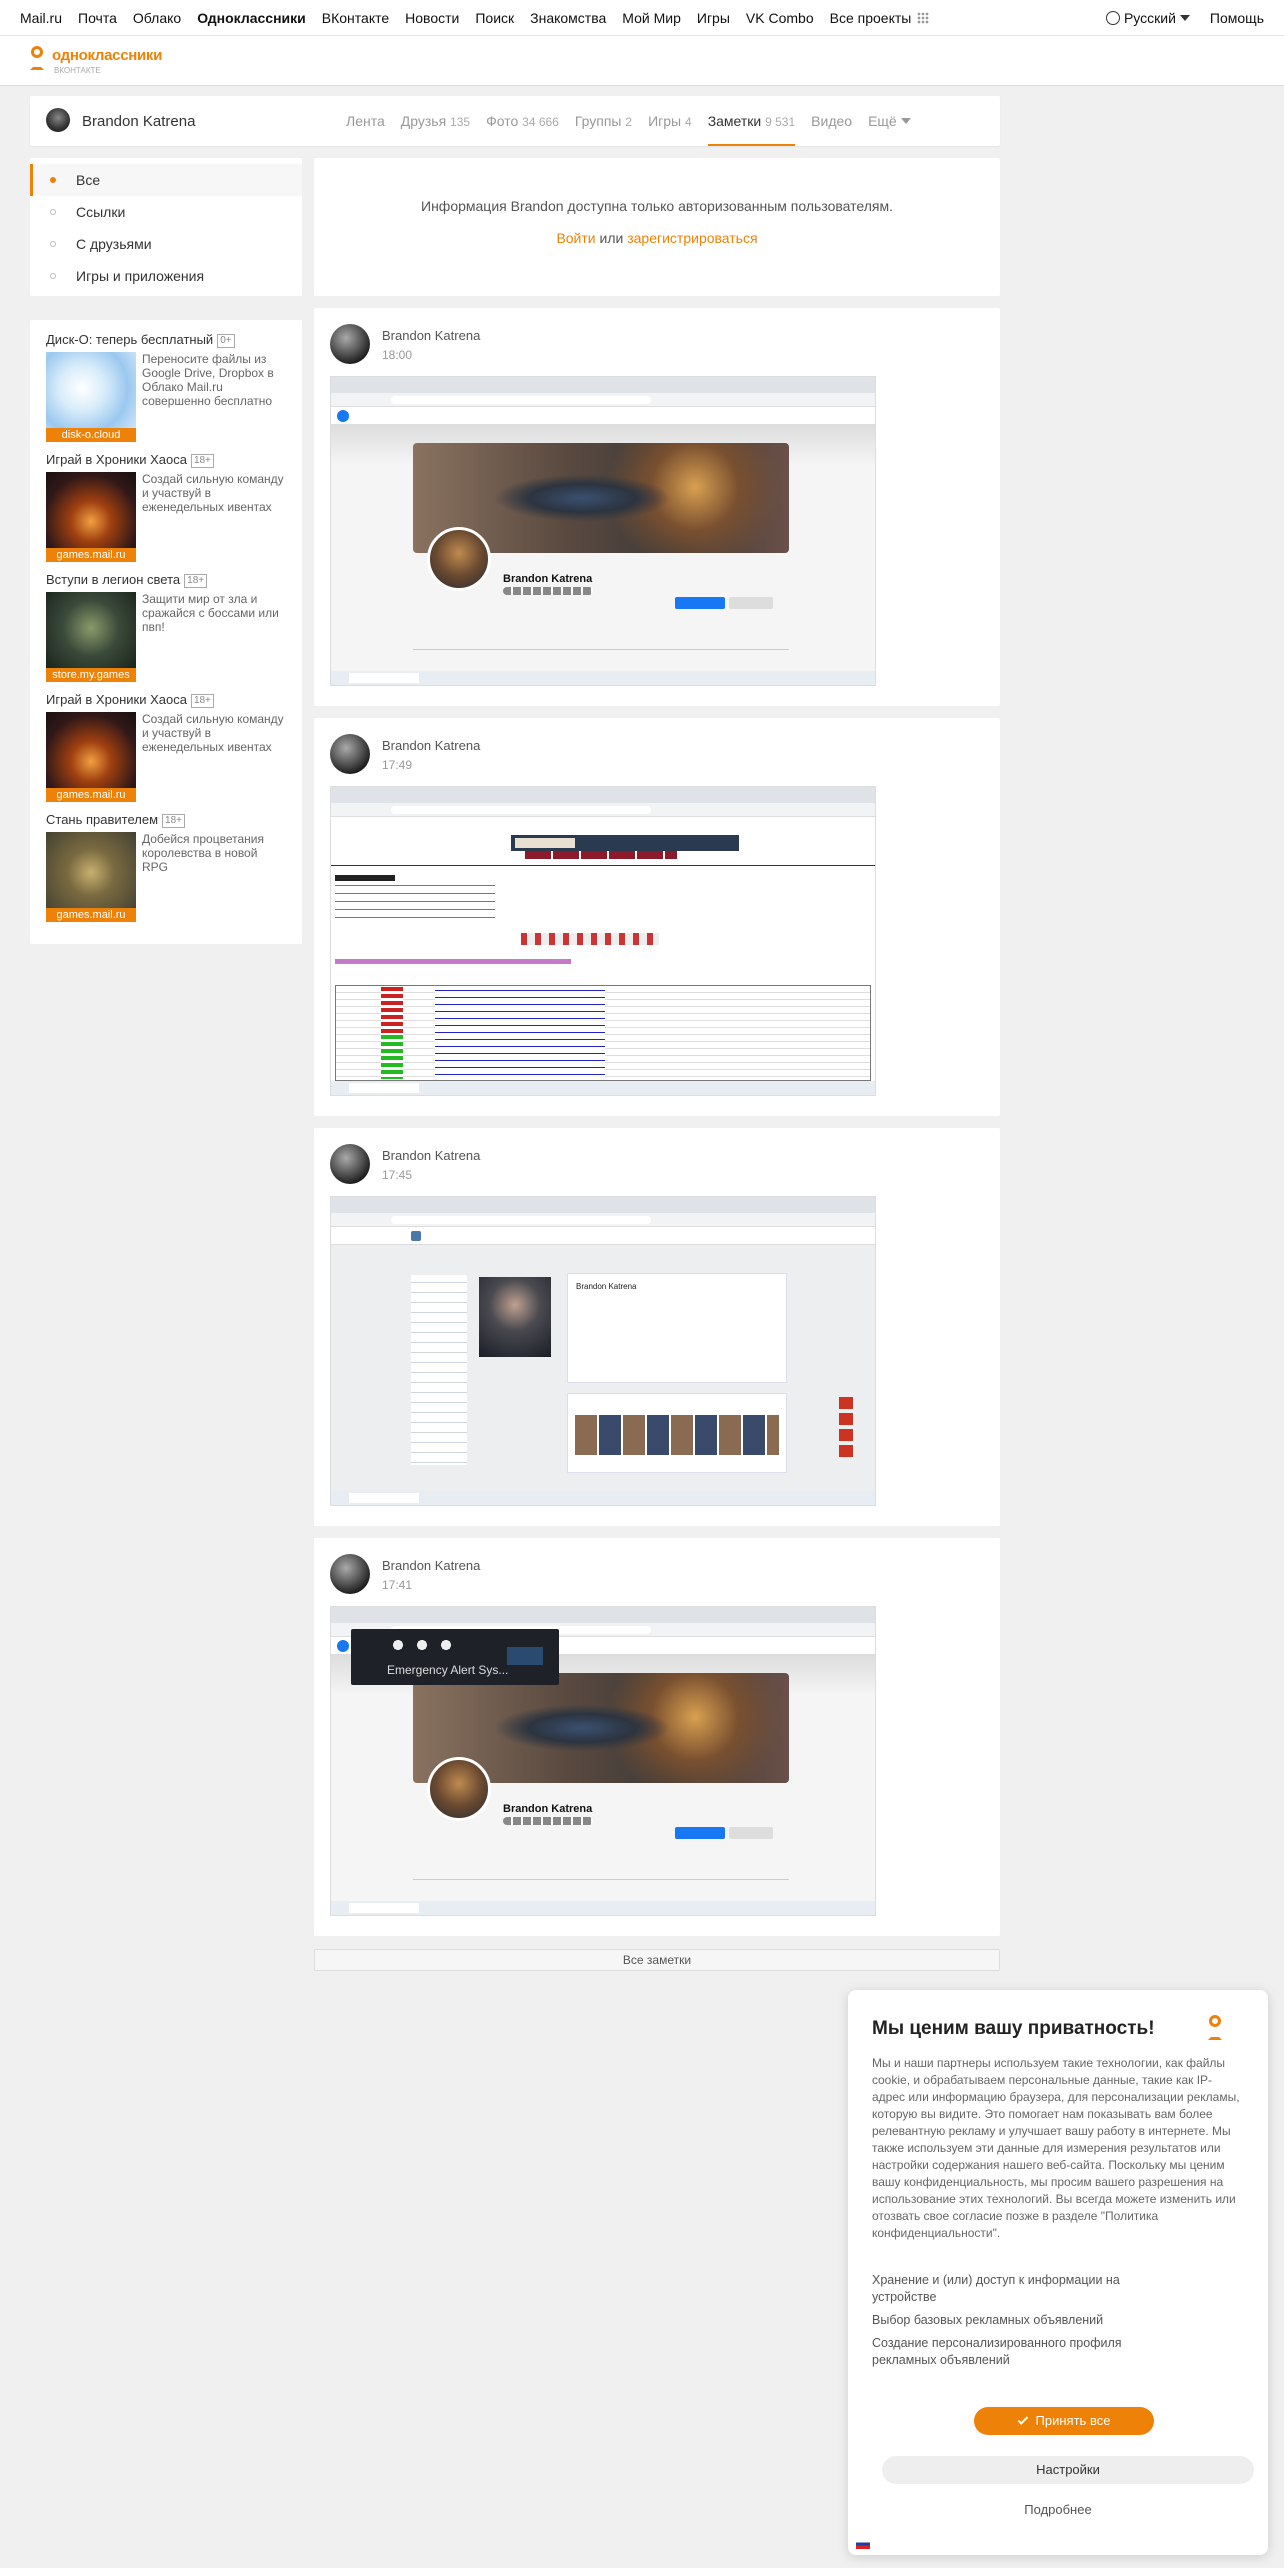 The image size is (1284, 2568). Describe the element at coordinates (625, 843) in the screenshot. I see `copyright-logo` at that location.